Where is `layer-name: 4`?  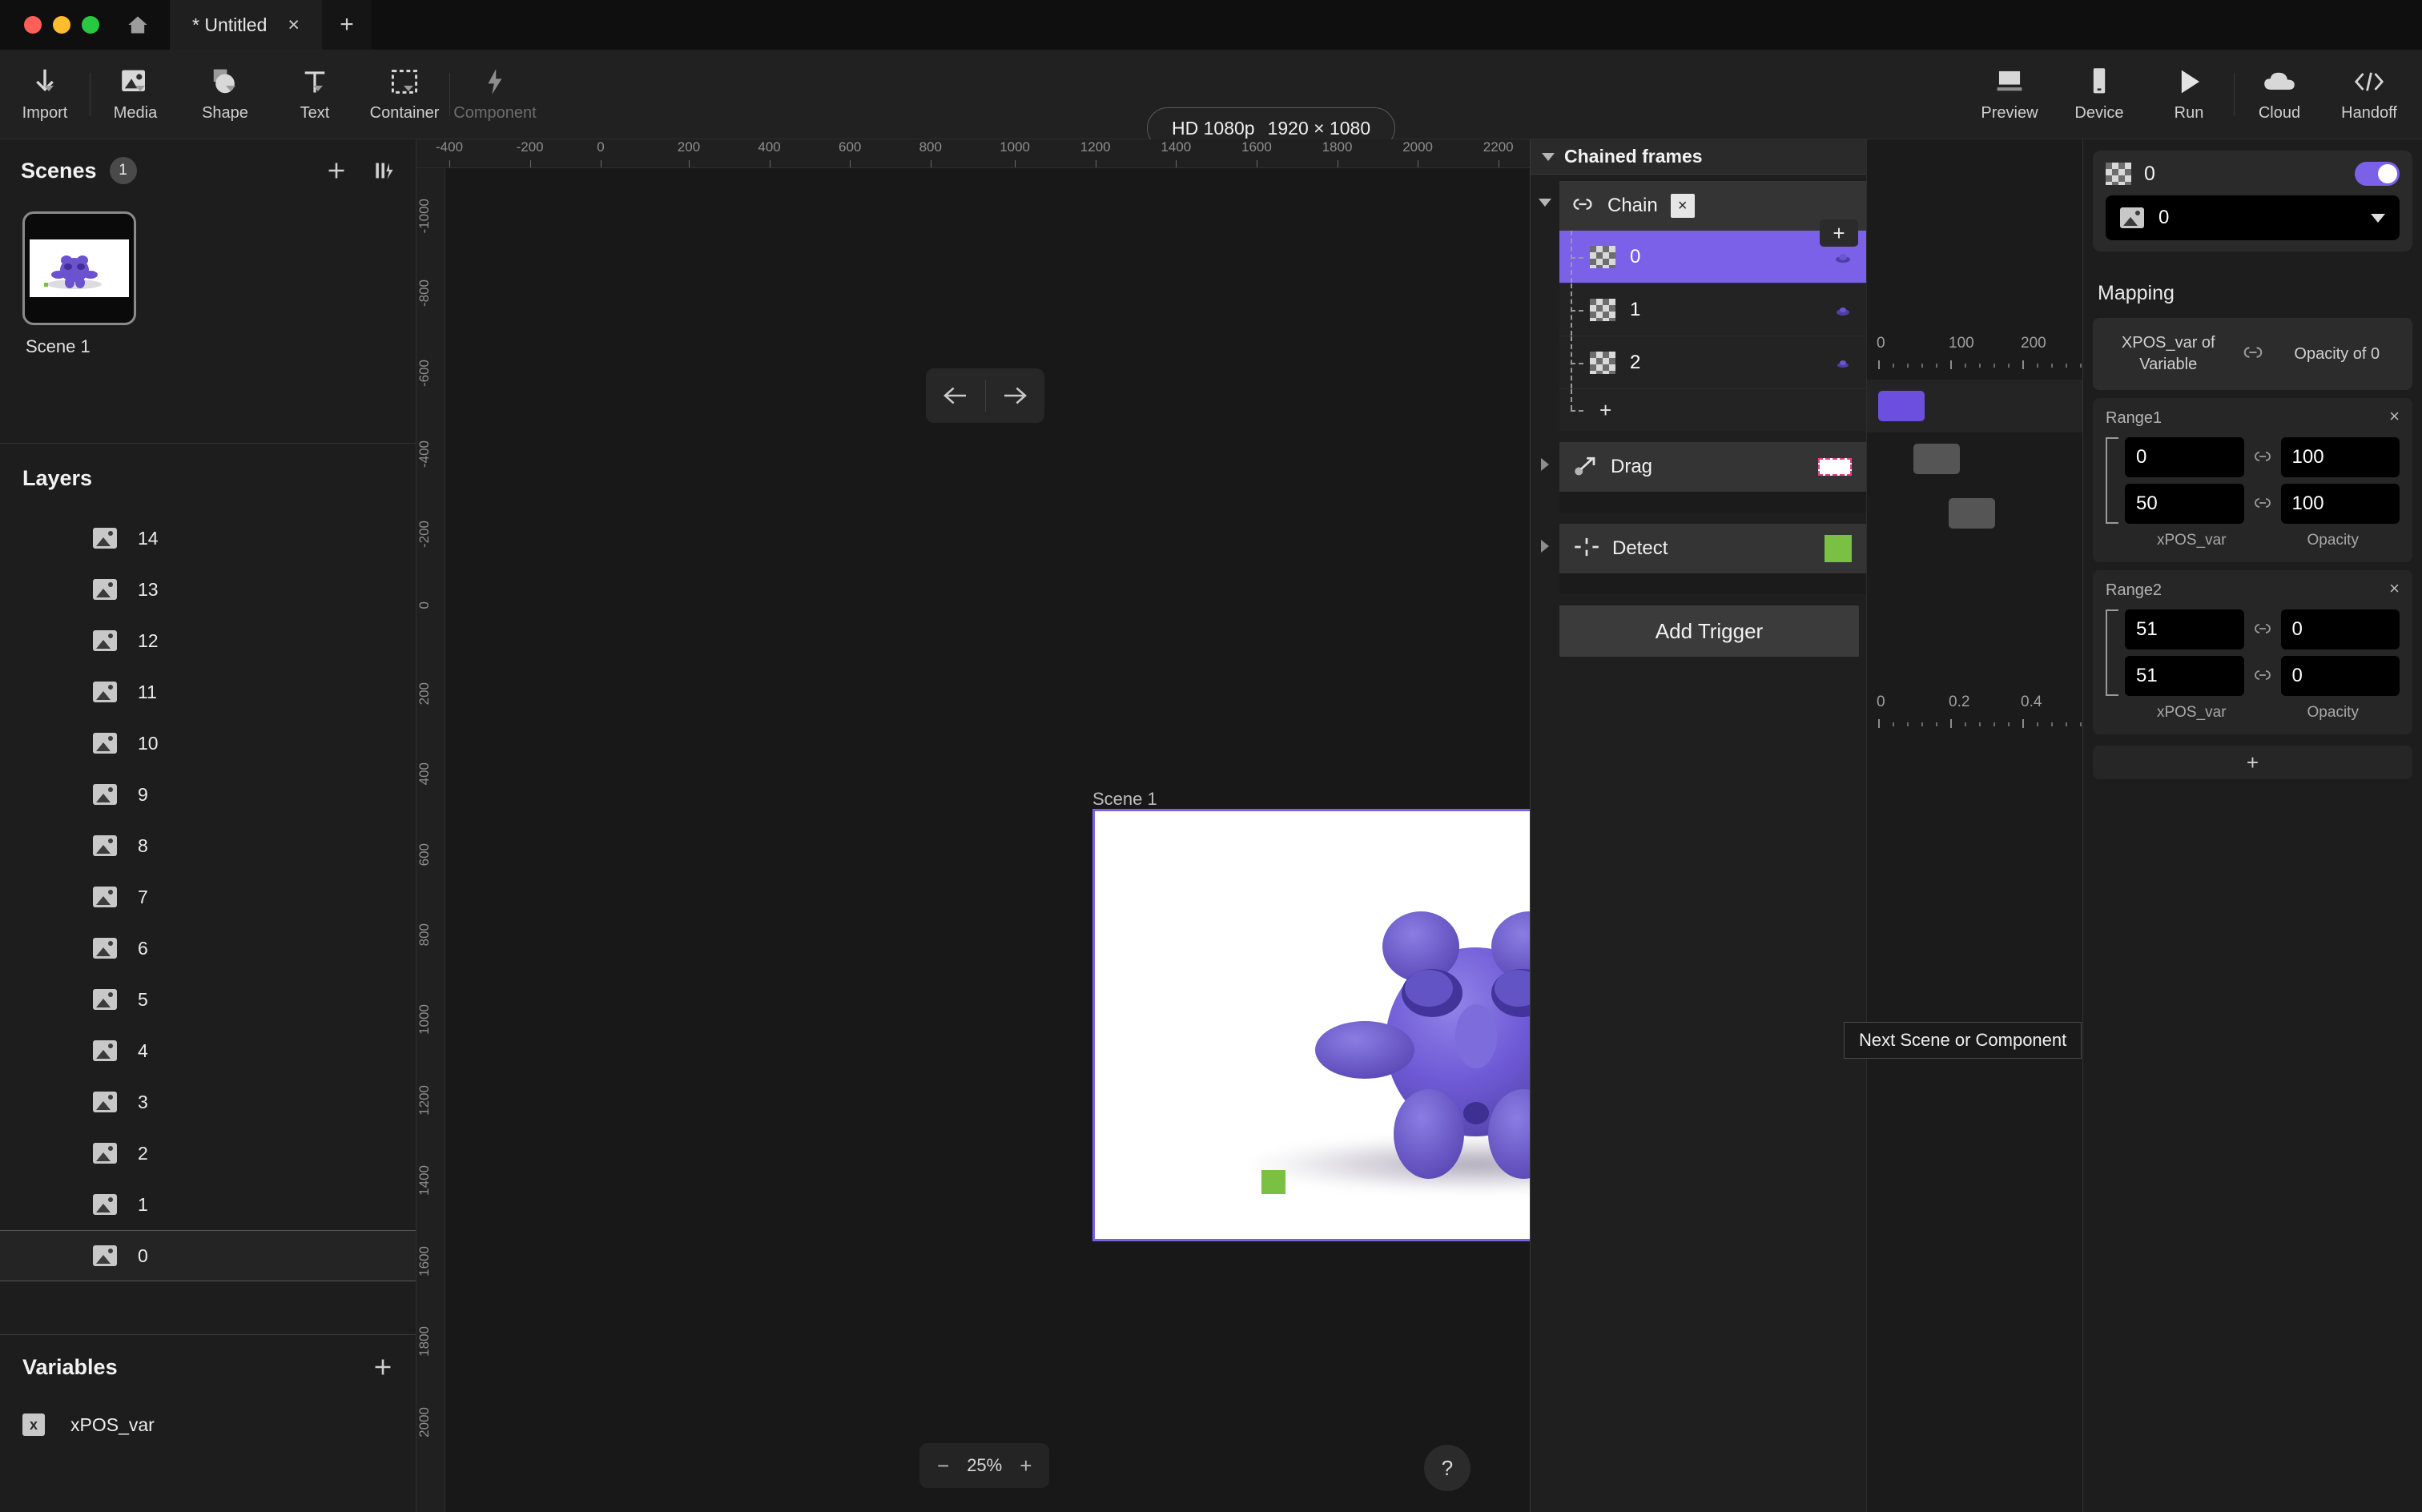 layer-name: 4 is located at coordinates (143, 1050).